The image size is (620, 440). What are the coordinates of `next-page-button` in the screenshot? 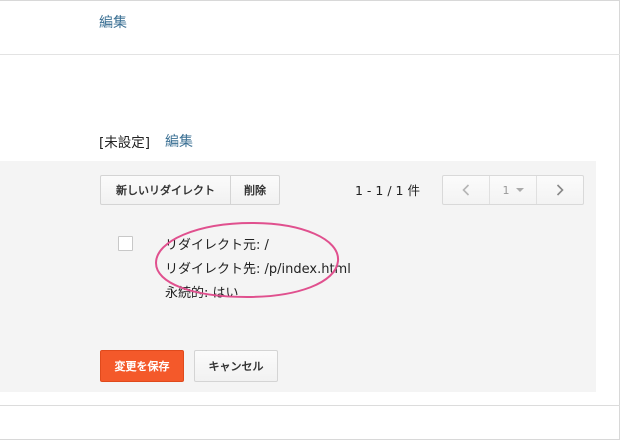 It's located at (560, 190).